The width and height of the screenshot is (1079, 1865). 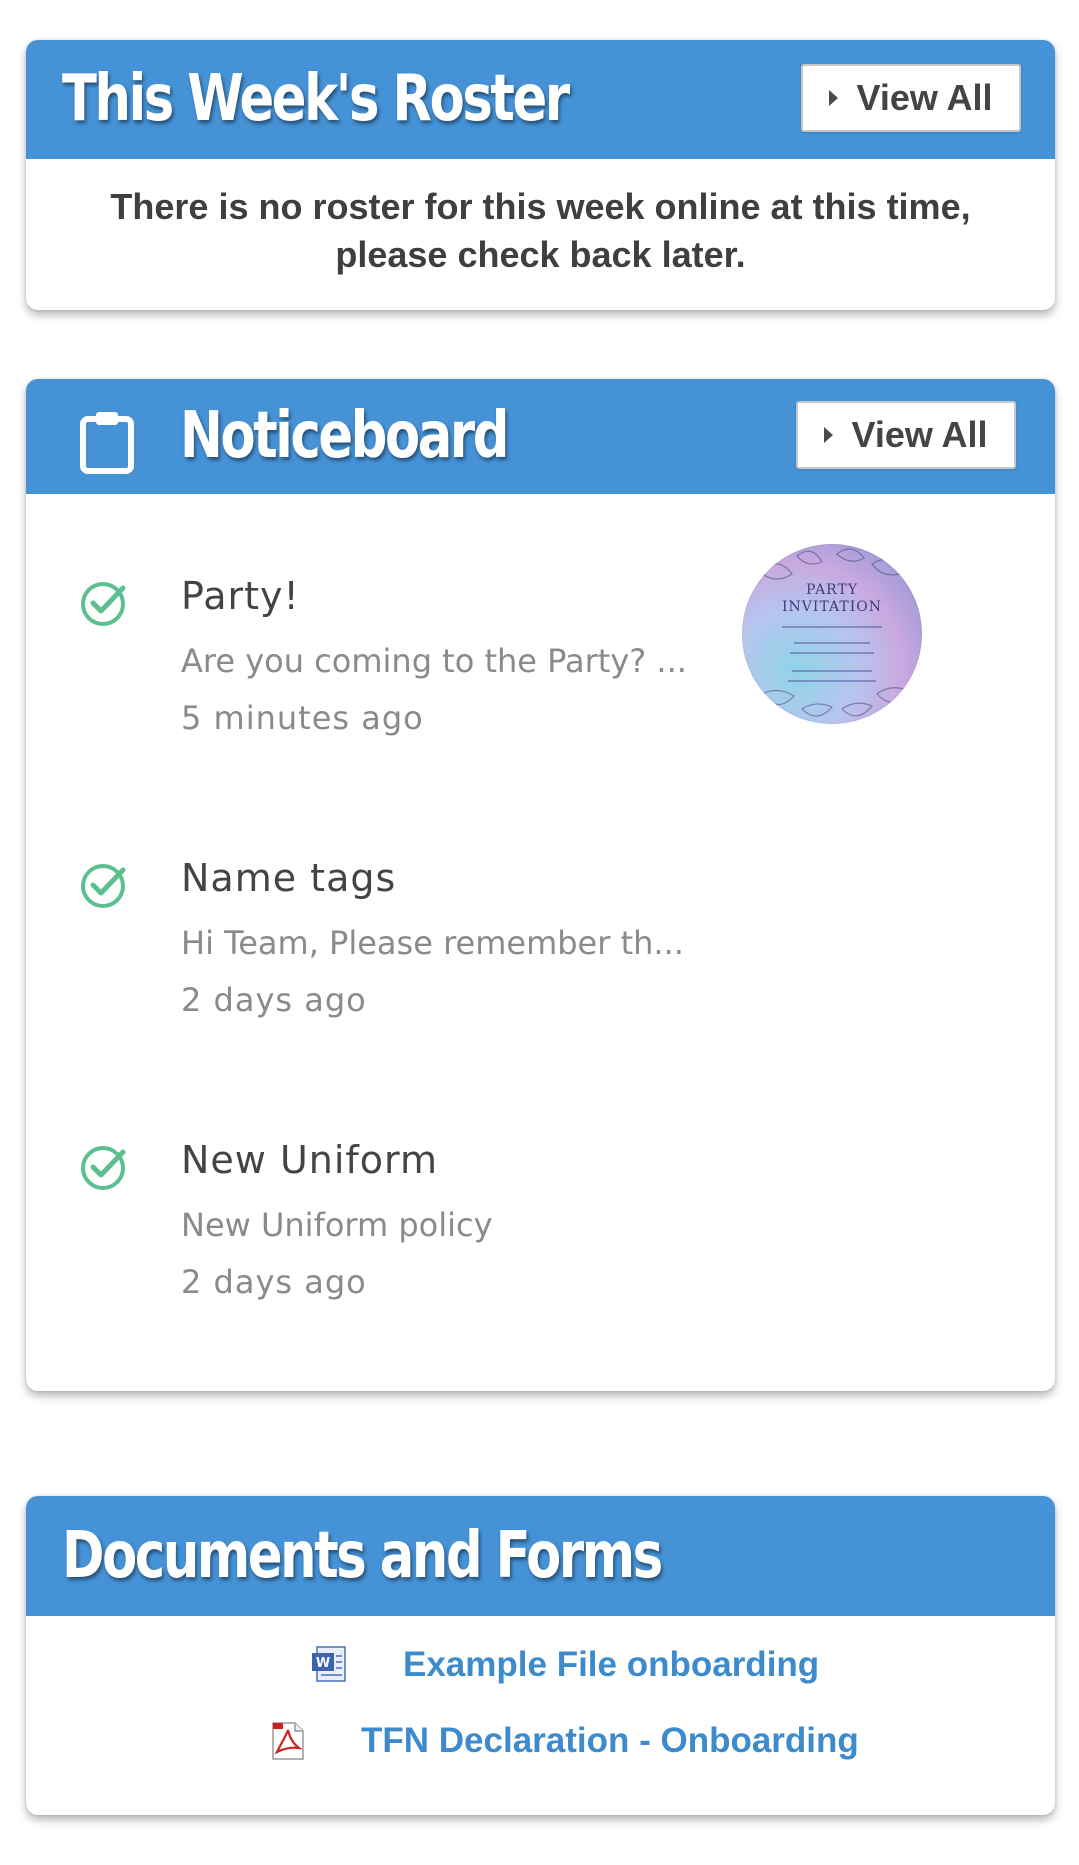 What do you see at coordinates (362, 1556) in the screenshot?
I see `documents-title: Documents and Forms` at bounding box center [362, 1556].